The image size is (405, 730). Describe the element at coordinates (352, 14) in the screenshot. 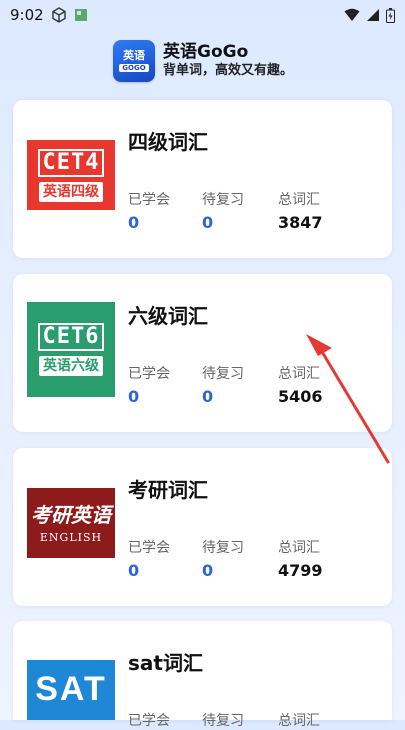

I see `wifi-icon` at that location.